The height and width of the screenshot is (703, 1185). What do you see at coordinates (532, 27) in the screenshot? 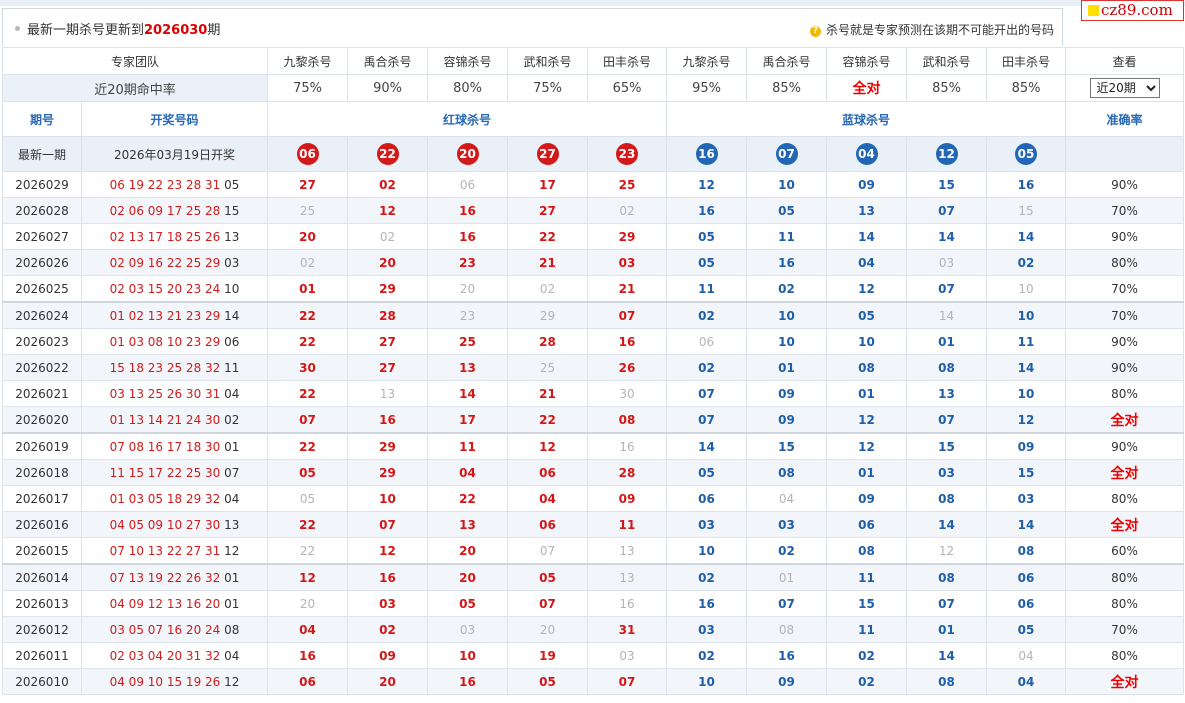
I see `update-header: 最新一期杀号更新到2026030期 ? 杀号就是专家预测在该期不可能开出的号码` at bounding box center [532, 27].